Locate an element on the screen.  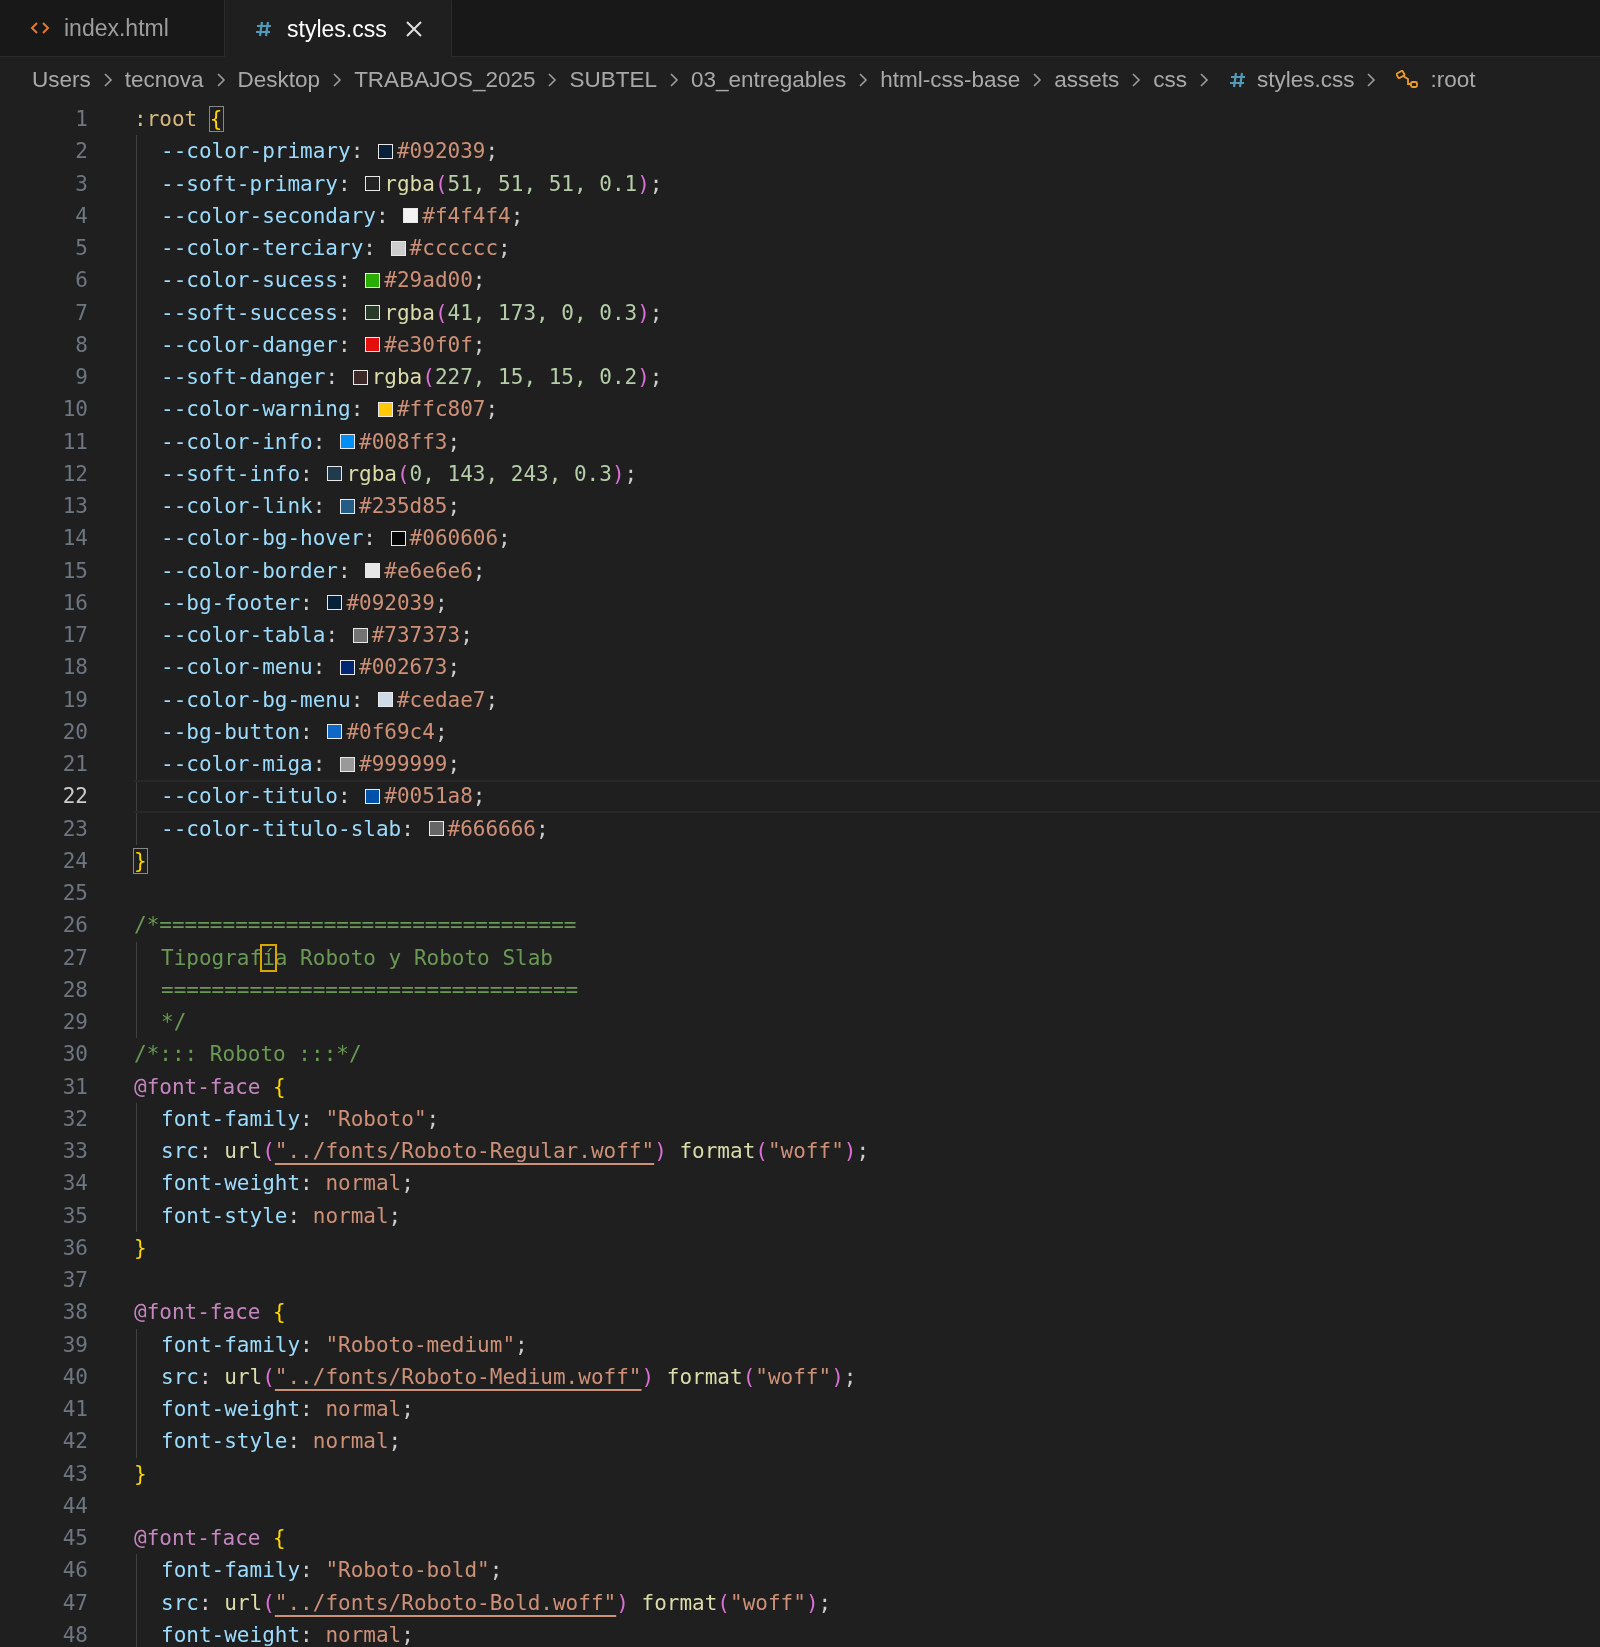
line-number: 34 is located at coordinates (74, 1184).